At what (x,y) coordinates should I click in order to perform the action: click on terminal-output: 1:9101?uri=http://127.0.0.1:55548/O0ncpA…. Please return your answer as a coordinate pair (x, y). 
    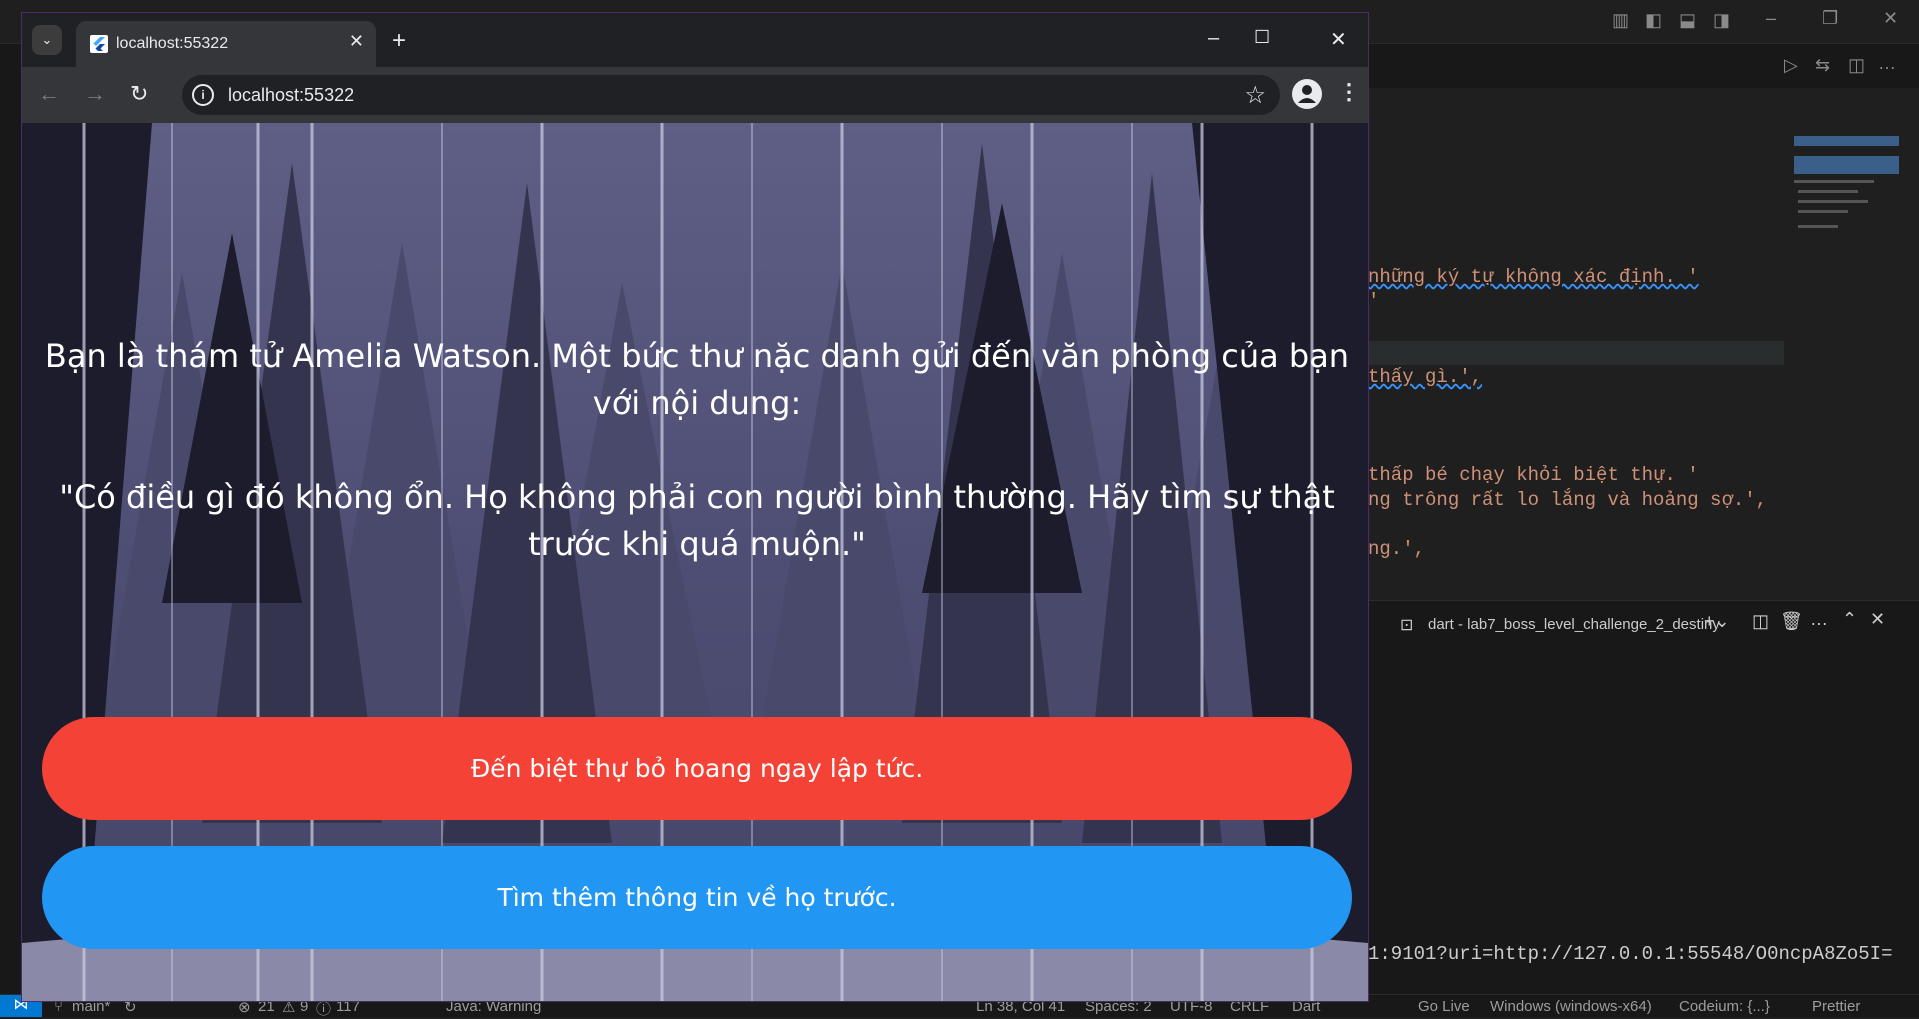
    Looking at the image, I should click on (1630, 954).